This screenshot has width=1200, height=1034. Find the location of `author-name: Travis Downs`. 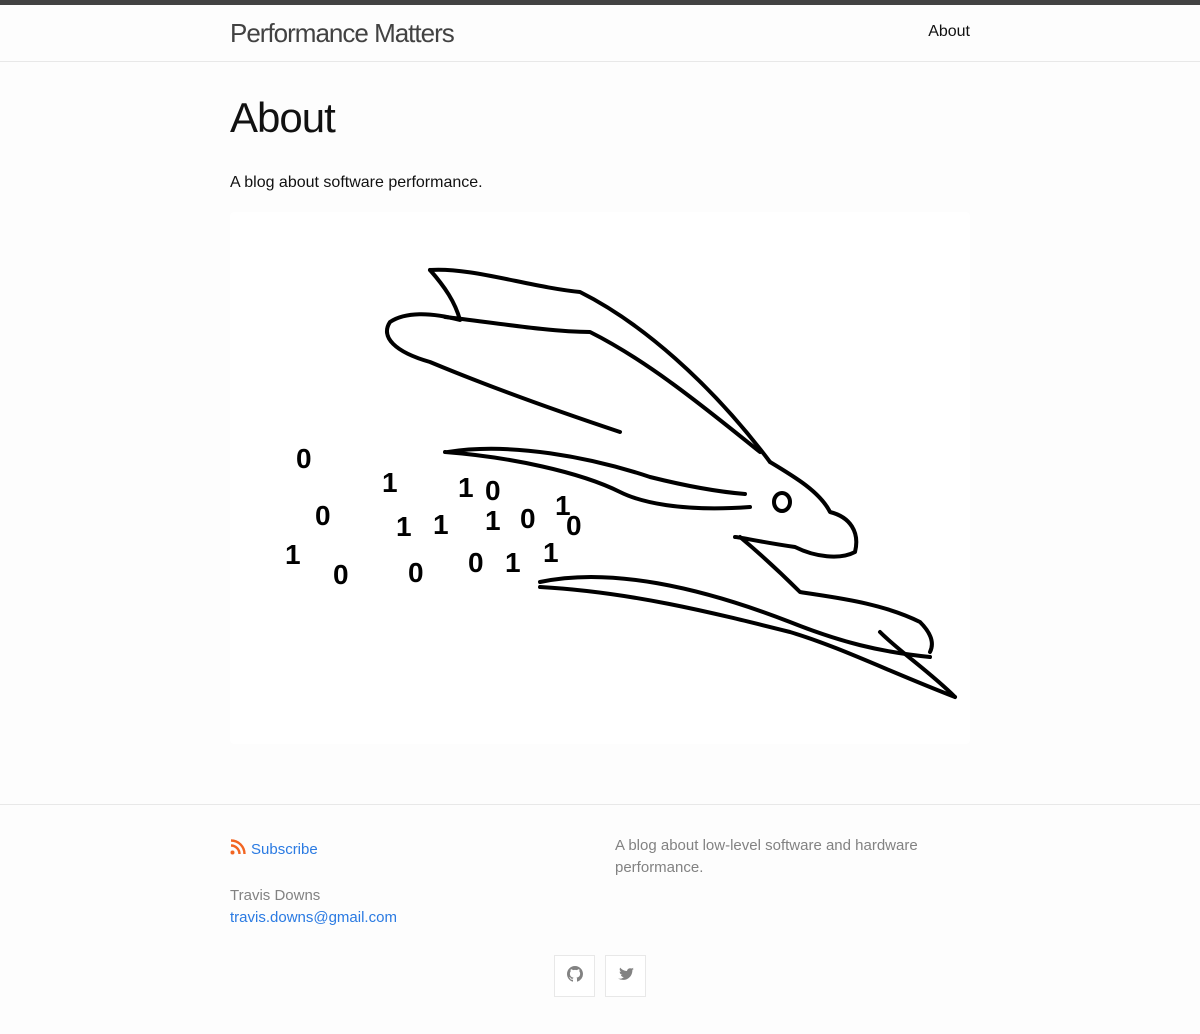

author-name: Travis Downs is located at coordinates (275, 895).